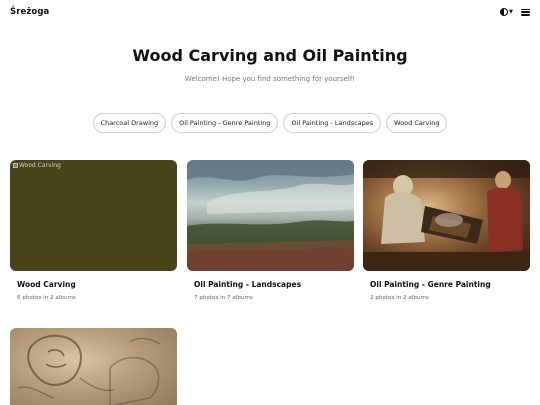  I want to click on site-logo: Śreżoga, so click(29, 12).